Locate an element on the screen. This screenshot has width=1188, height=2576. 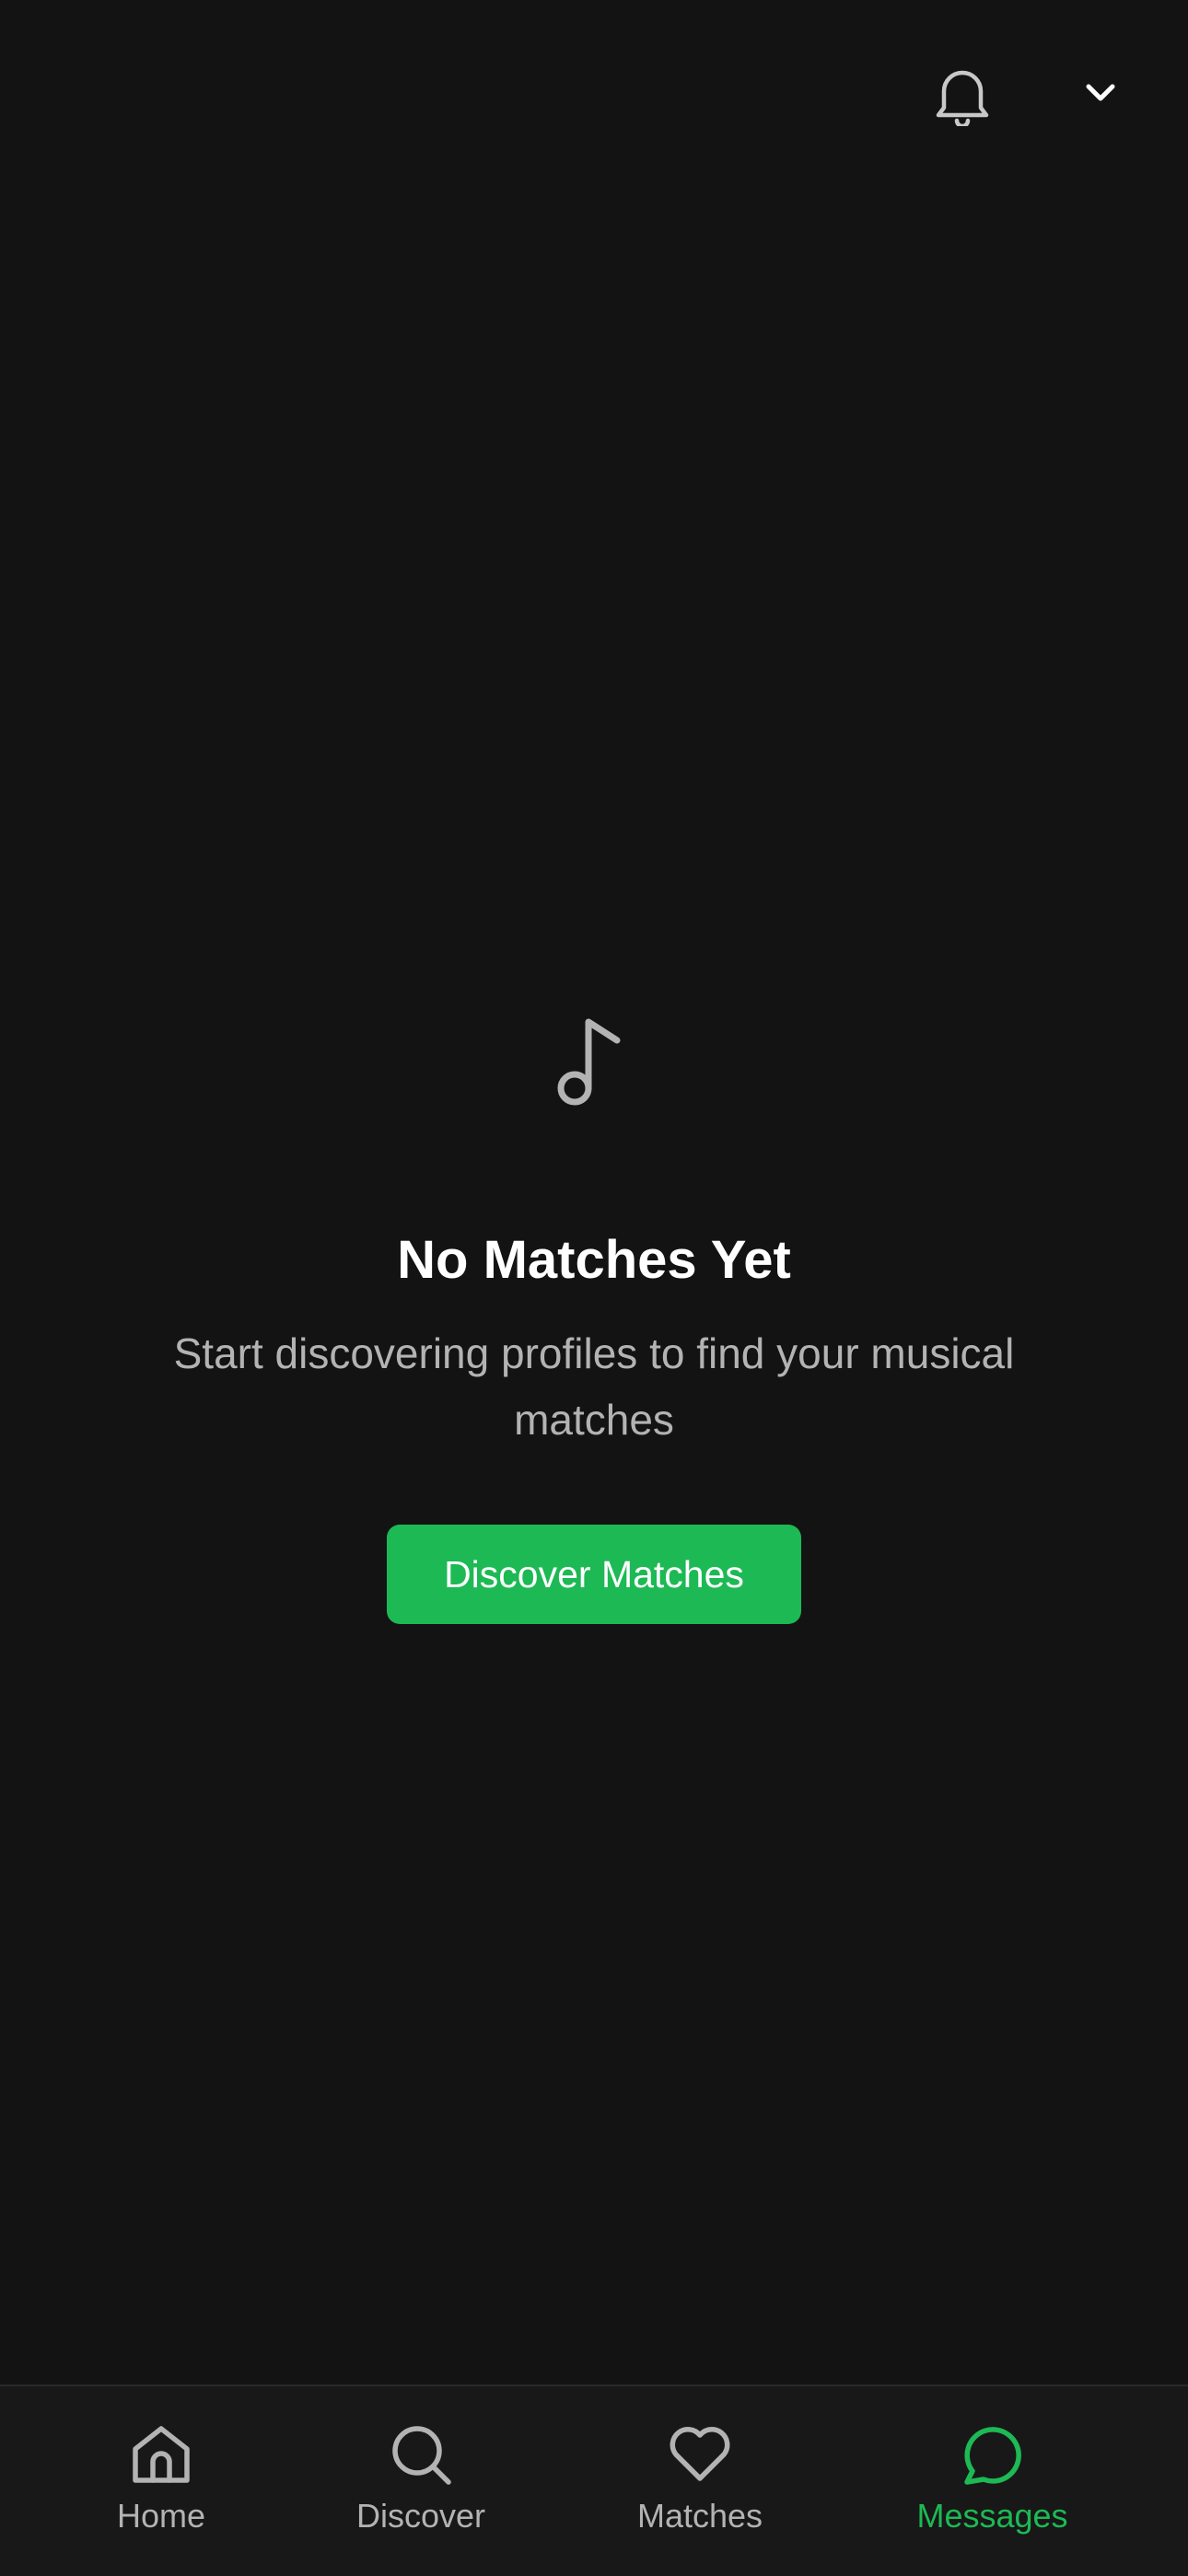
tab-home: Home is located at coordinates (161, 2478).